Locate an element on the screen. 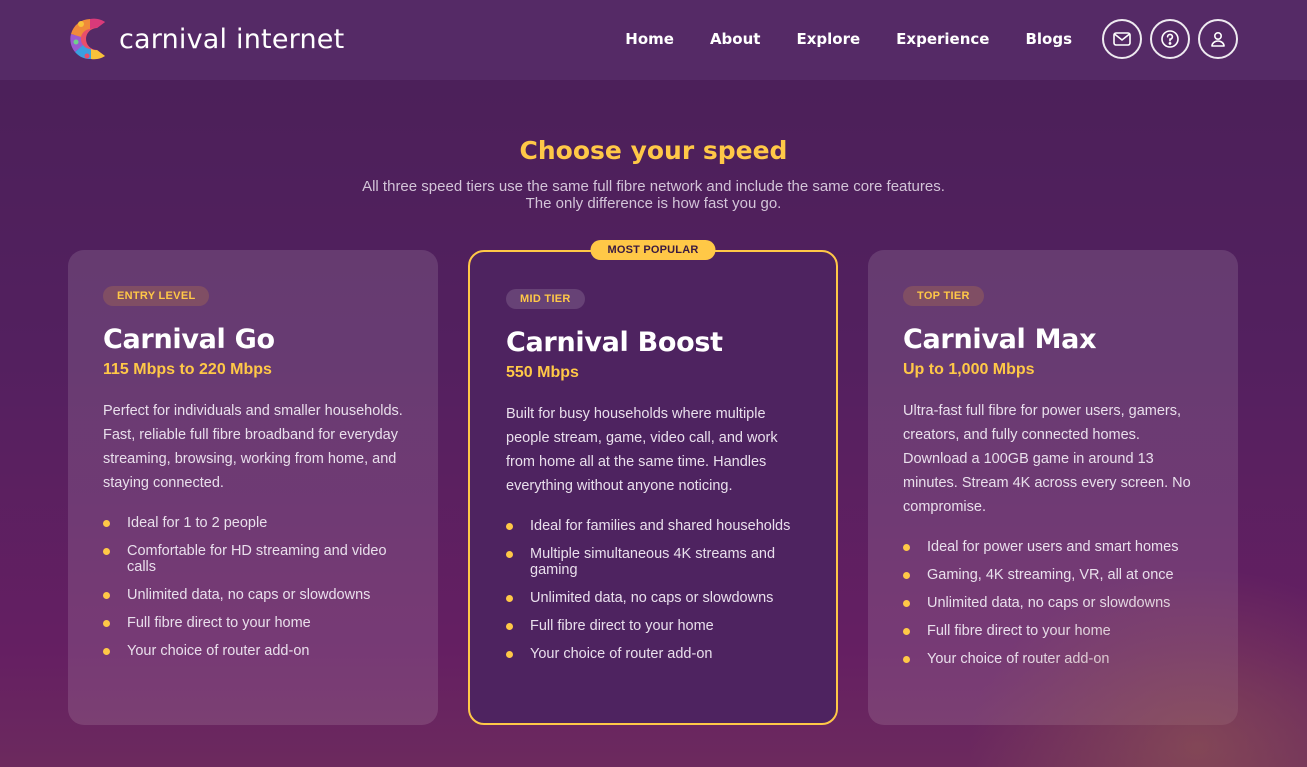 The image size is (1307, 767). help-button is located at coordinates (1170, 39).